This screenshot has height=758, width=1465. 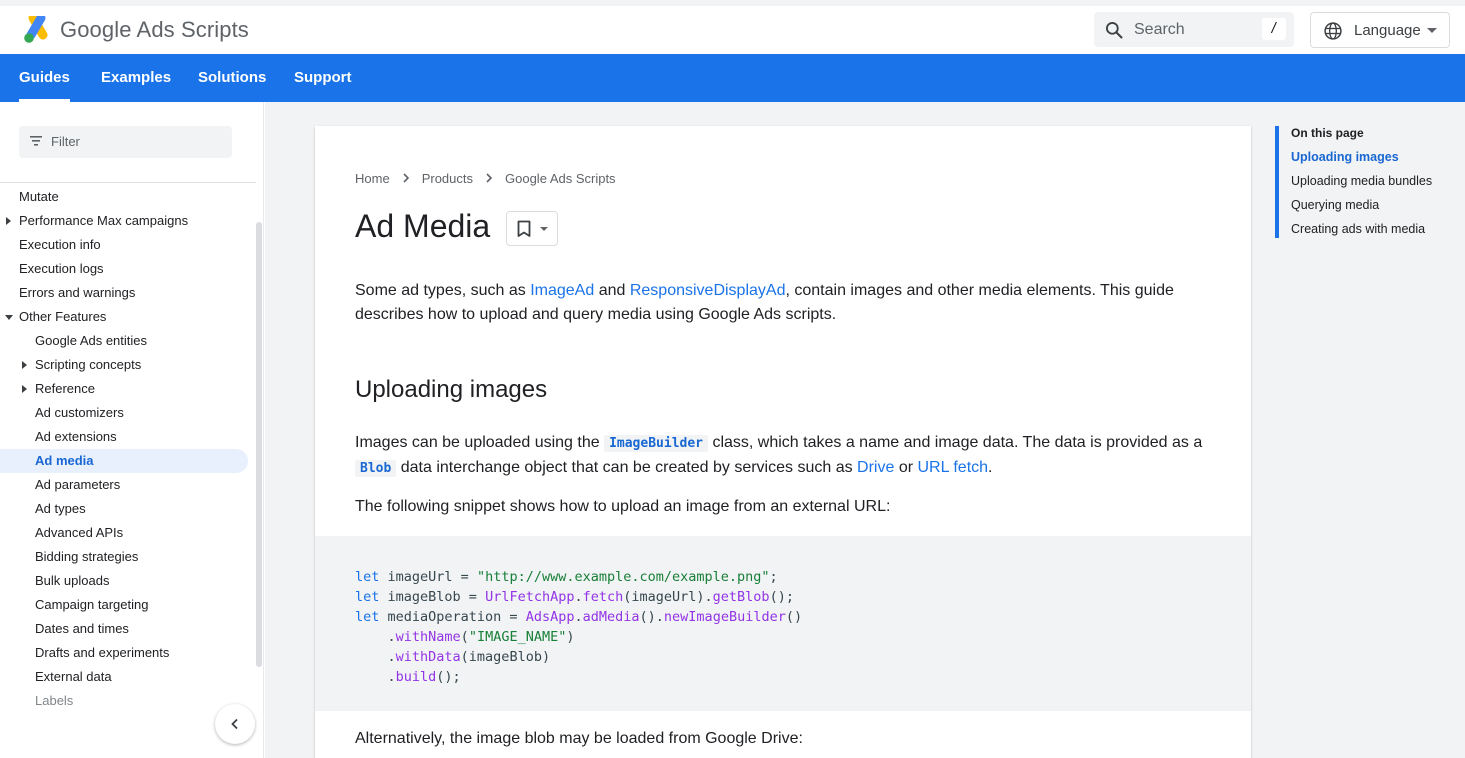 What do you see at coordinates (550, 617) in the screenshot?
I see `code-token: AdsApp` at bounding box center [550, 617].